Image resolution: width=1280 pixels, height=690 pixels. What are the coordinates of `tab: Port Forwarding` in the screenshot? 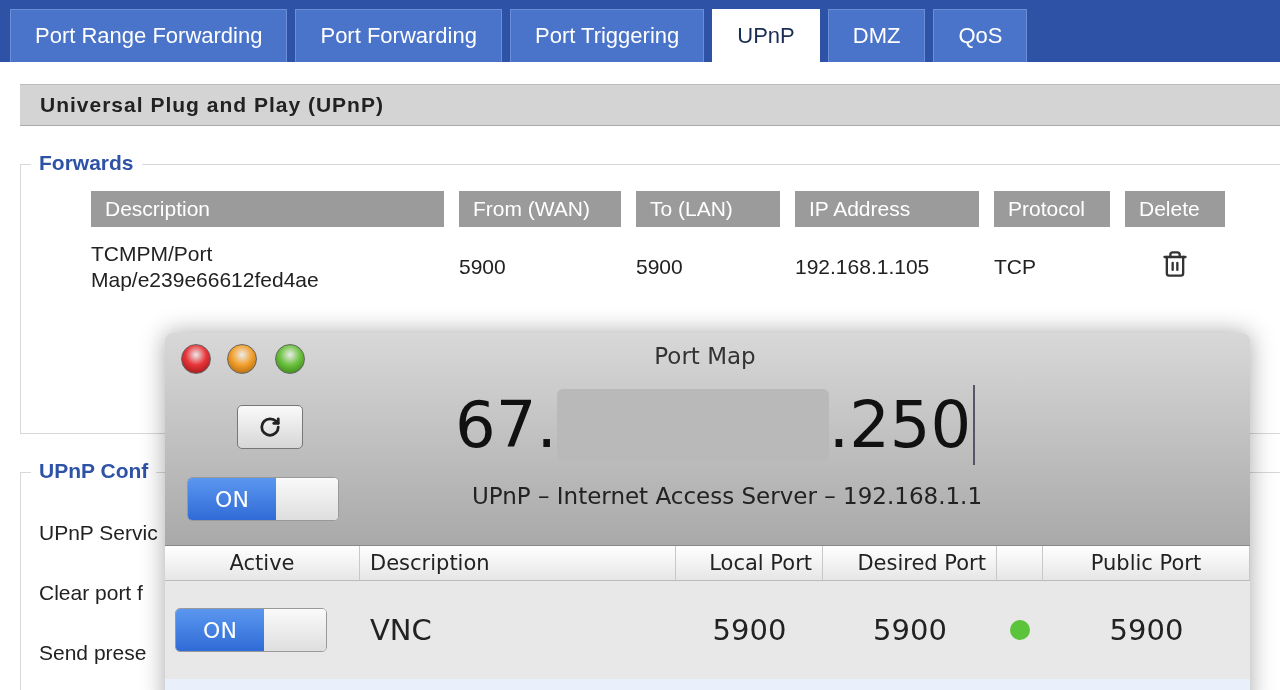 It's located at (398, 35).